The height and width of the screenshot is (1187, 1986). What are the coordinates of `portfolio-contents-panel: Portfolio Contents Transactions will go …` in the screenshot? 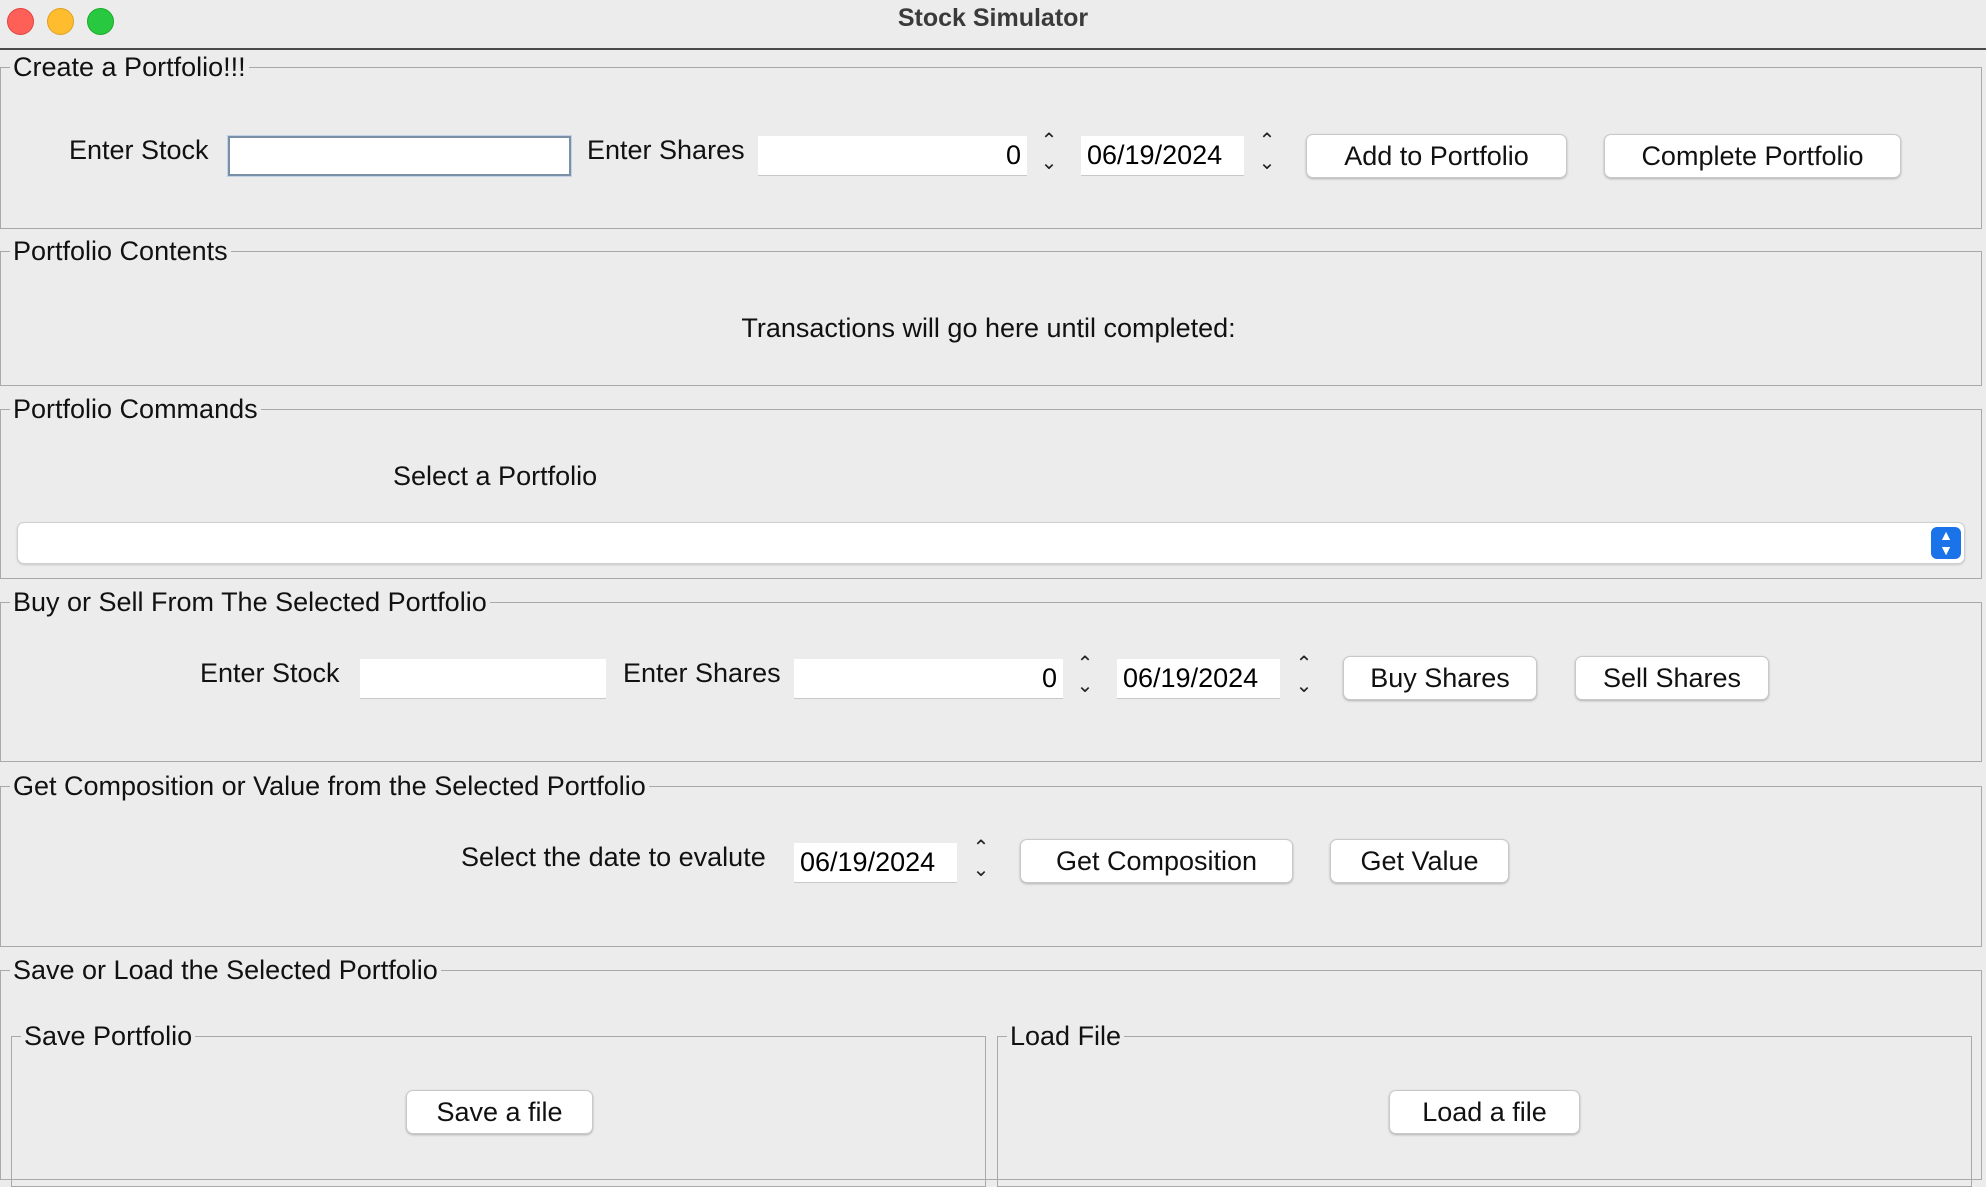 It's located at (991, 311).